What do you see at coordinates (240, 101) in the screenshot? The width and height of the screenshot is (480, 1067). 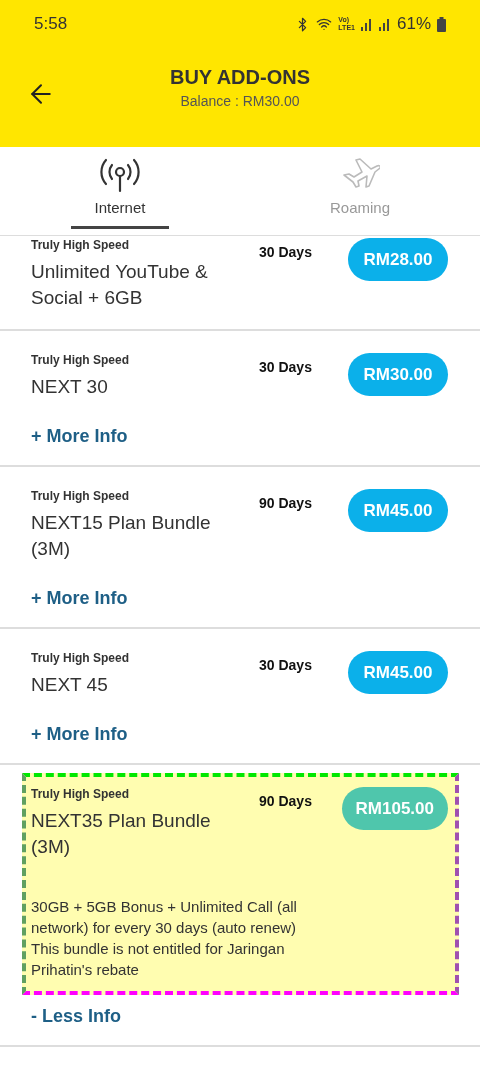 I see `balance-text: Balance : RM30.00` at bounding box center [240, 101].